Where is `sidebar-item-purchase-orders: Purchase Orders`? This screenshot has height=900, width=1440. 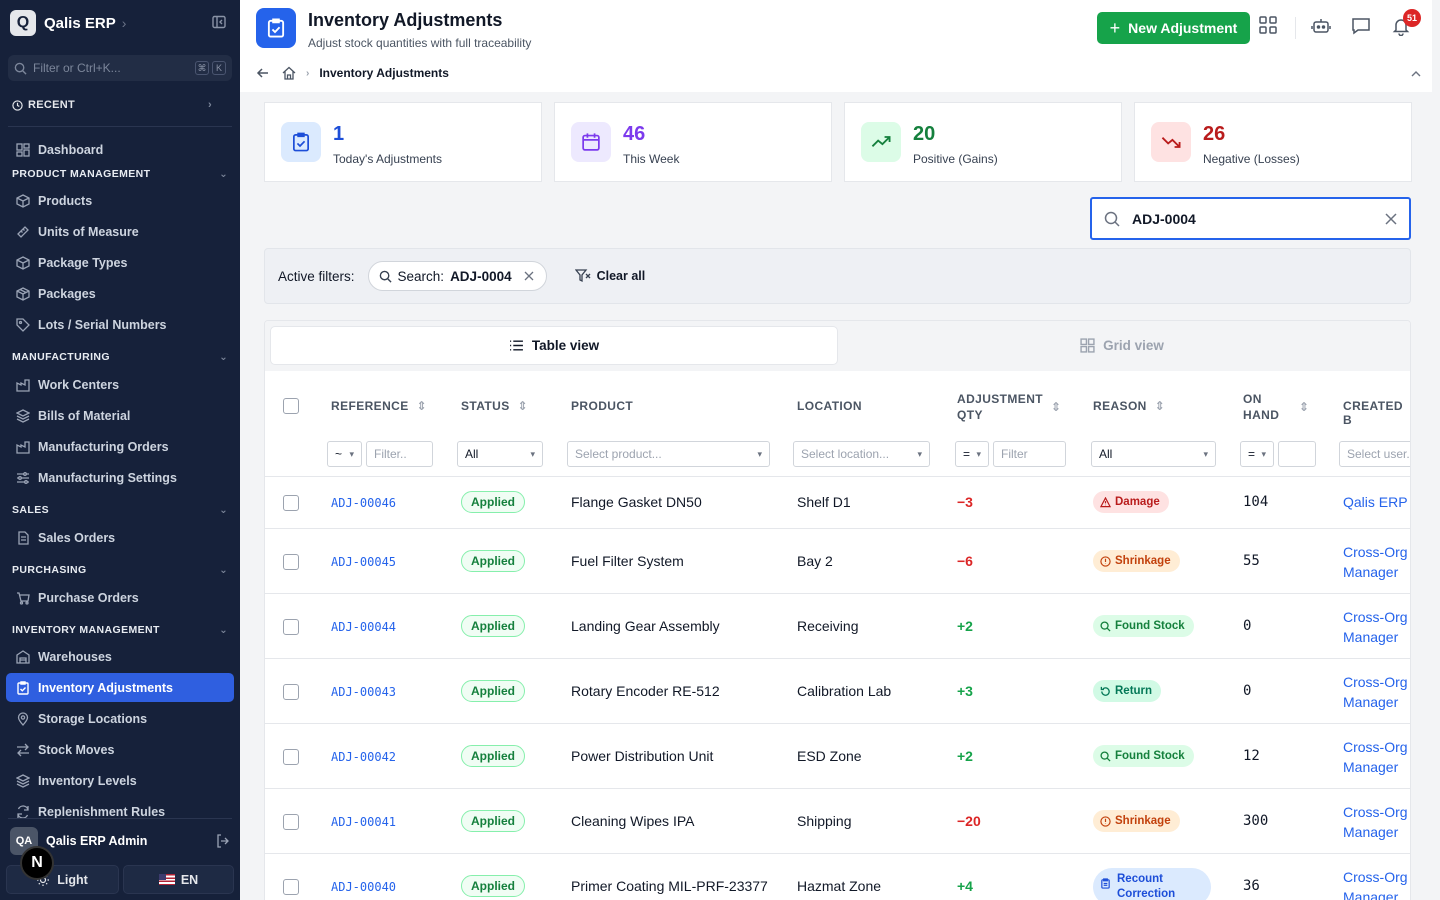 sidebar-item-purchase-orders: Purchase Orders is located at coordinates (120, 597).